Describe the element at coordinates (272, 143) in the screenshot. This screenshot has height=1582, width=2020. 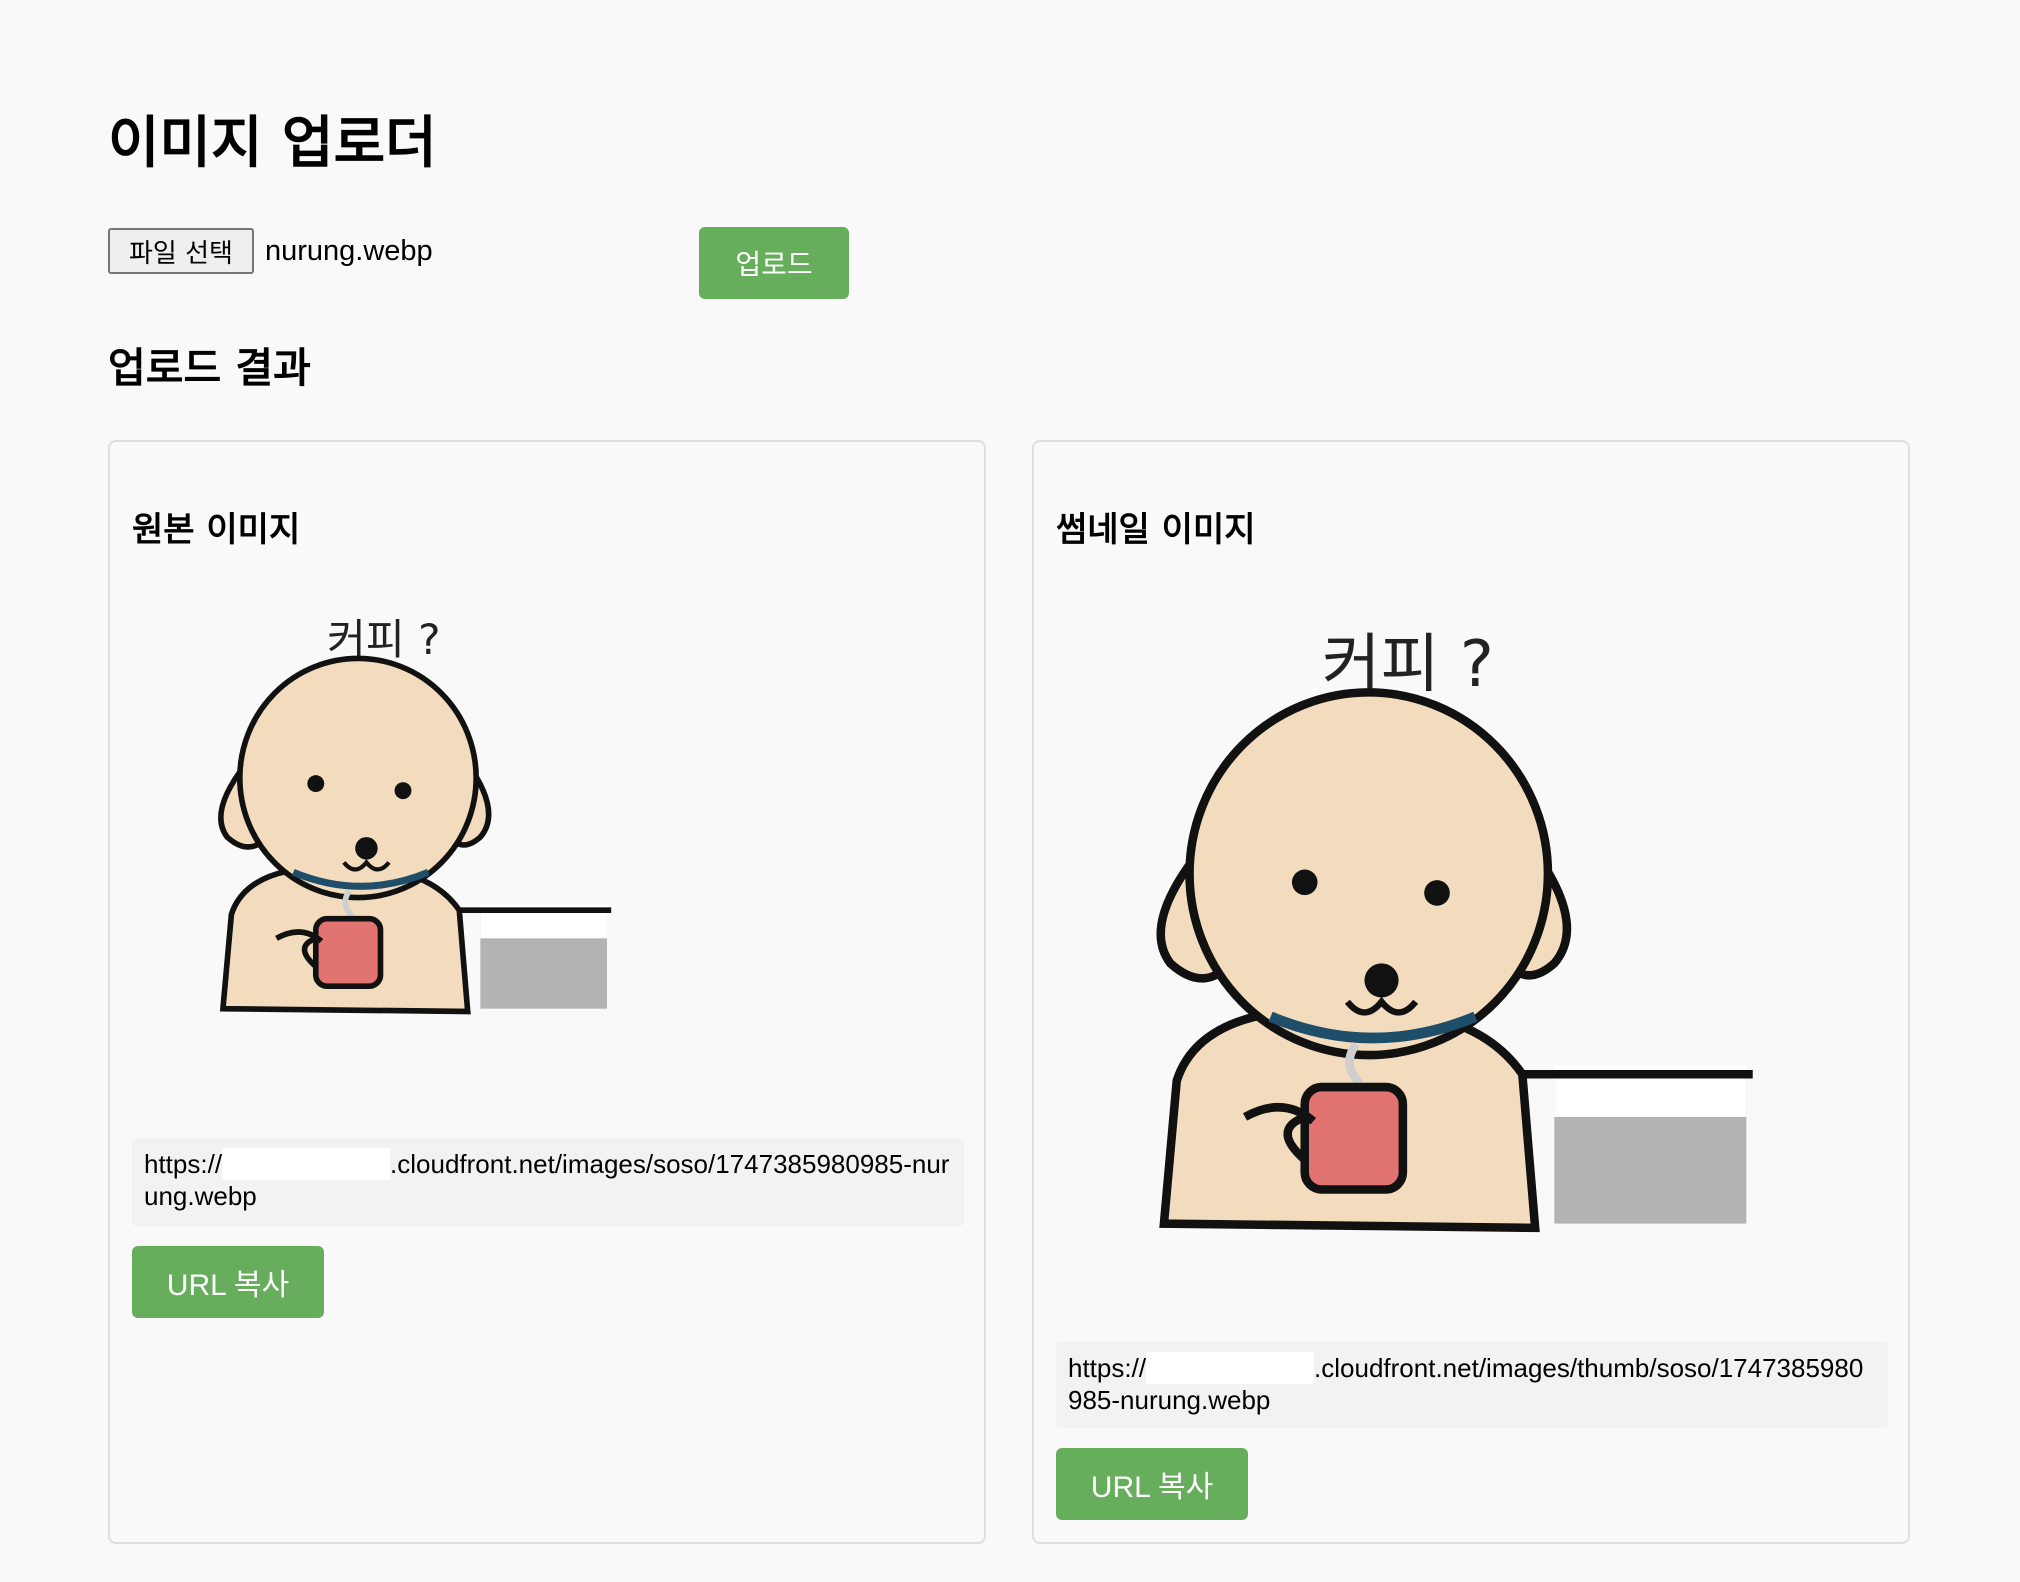
I see `page-title: 이미지 업로더` at that location.